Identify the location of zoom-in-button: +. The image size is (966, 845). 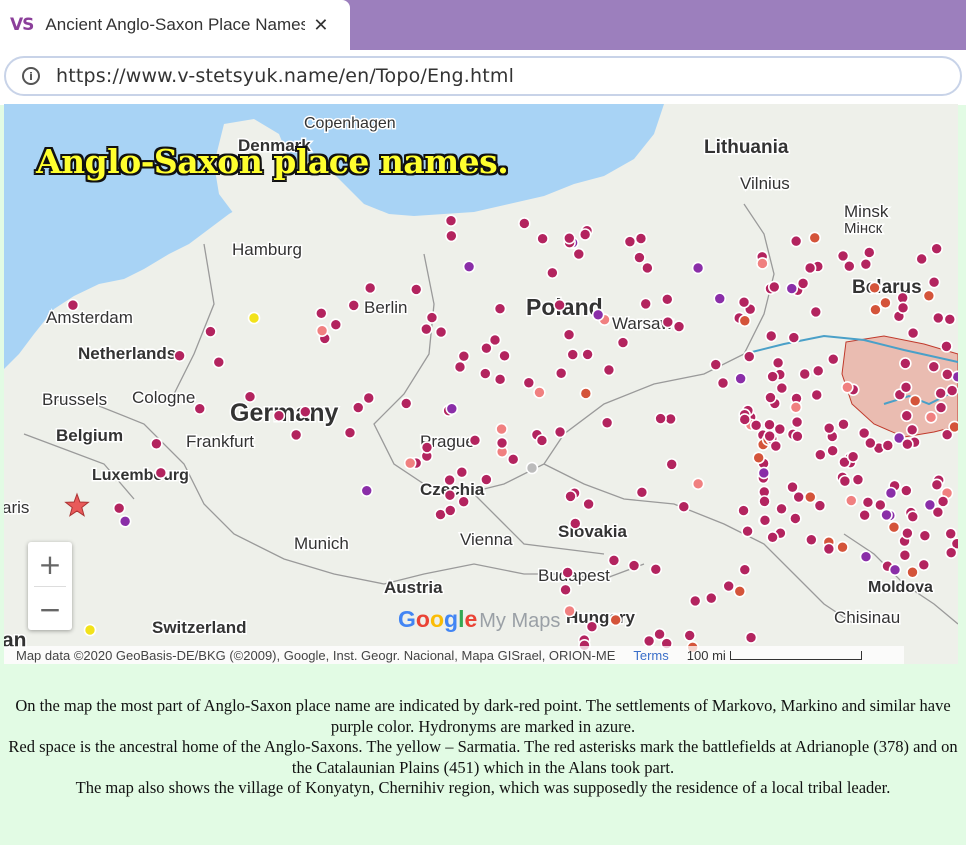
(50, 564).